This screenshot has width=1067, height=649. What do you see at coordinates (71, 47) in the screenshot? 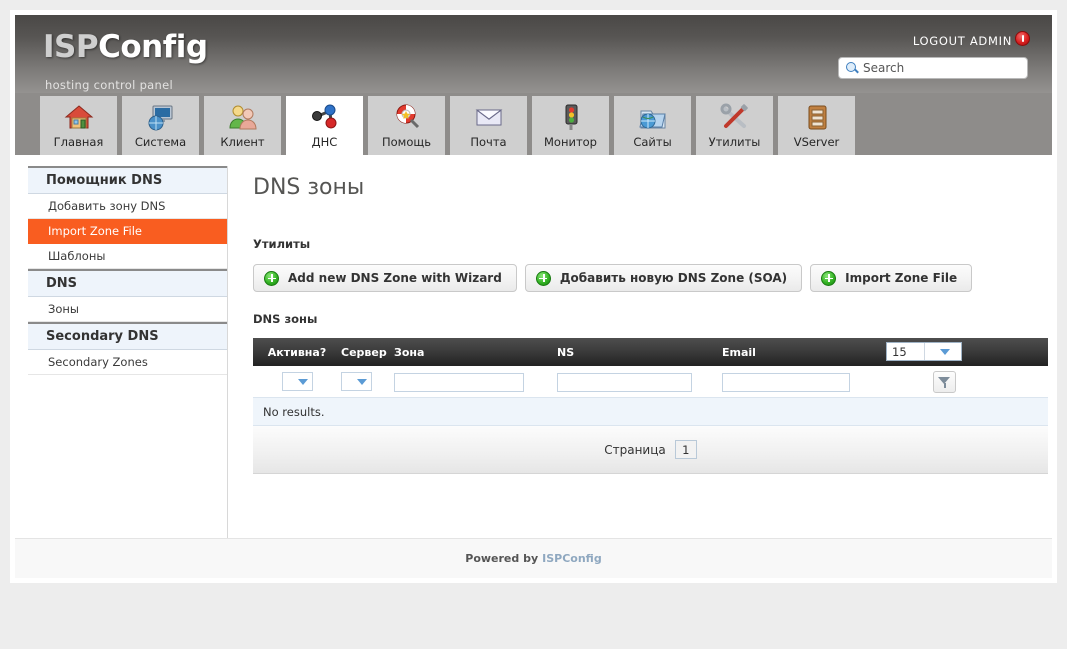
I see `logo-prefix: ISP` at bounding box center [71, 47].